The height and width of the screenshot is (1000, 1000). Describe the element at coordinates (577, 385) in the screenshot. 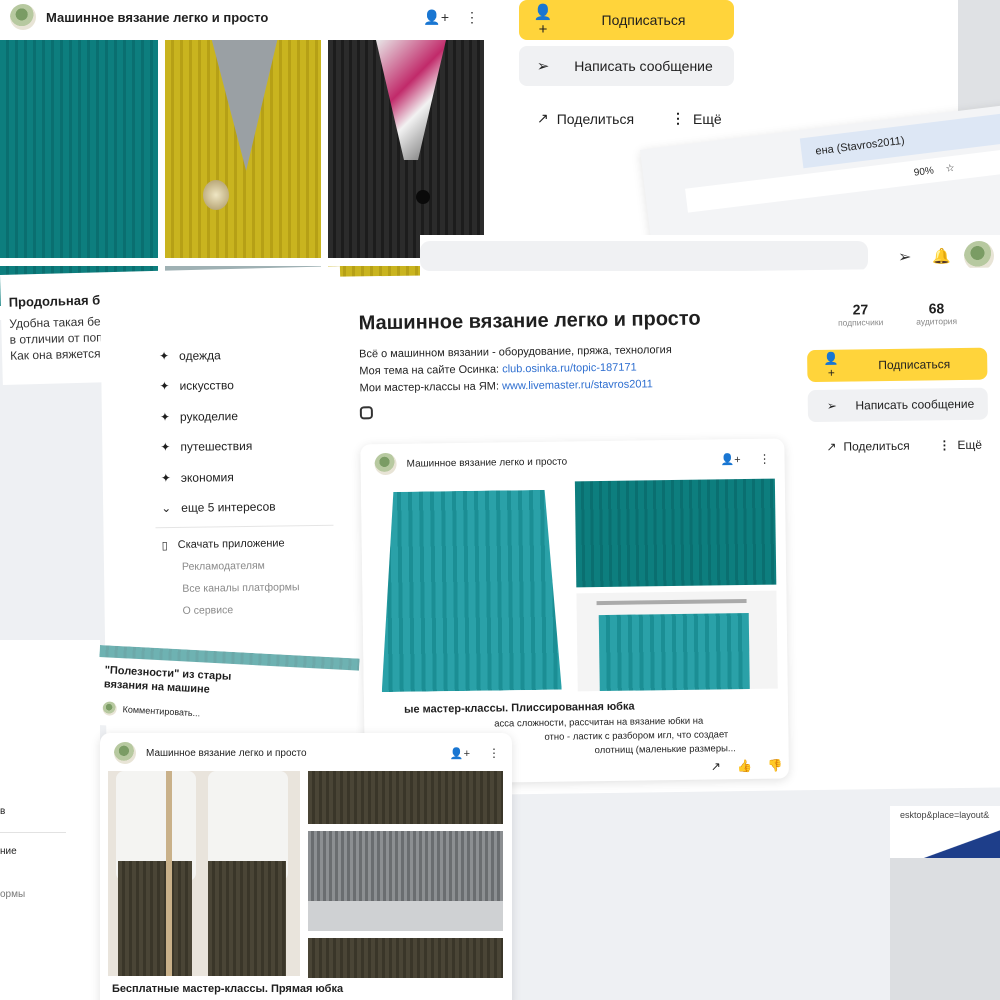

I see `livemaster-link: www.livemaster.ru/stavros2011` at that location.